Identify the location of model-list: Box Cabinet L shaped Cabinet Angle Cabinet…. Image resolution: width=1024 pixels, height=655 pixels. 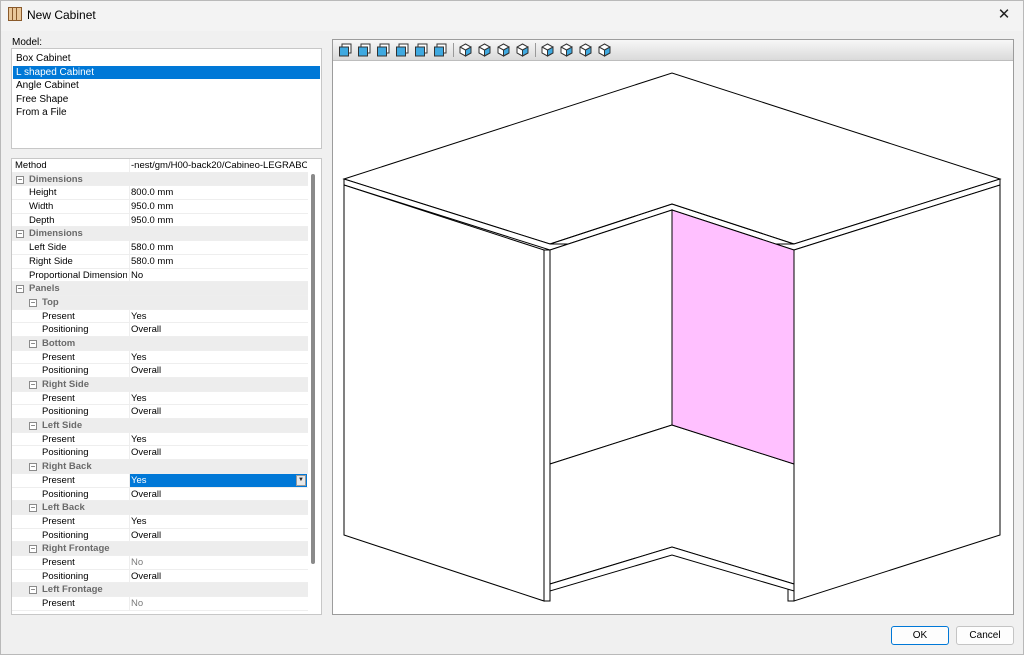
(166, 98).